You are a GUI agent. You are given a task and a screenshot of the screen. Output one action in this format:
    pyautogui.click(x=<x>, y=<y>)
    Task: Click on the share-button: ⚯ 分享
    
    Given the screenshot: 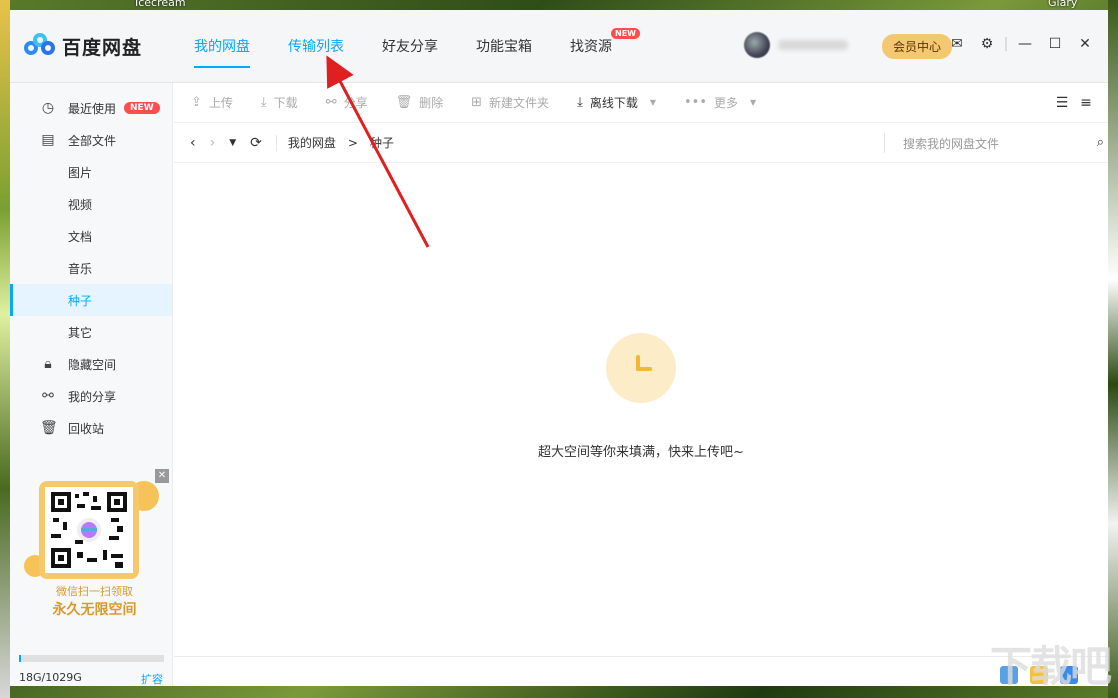 What is the action you would take?
    pyautogui.click(x=347, y=102)
    